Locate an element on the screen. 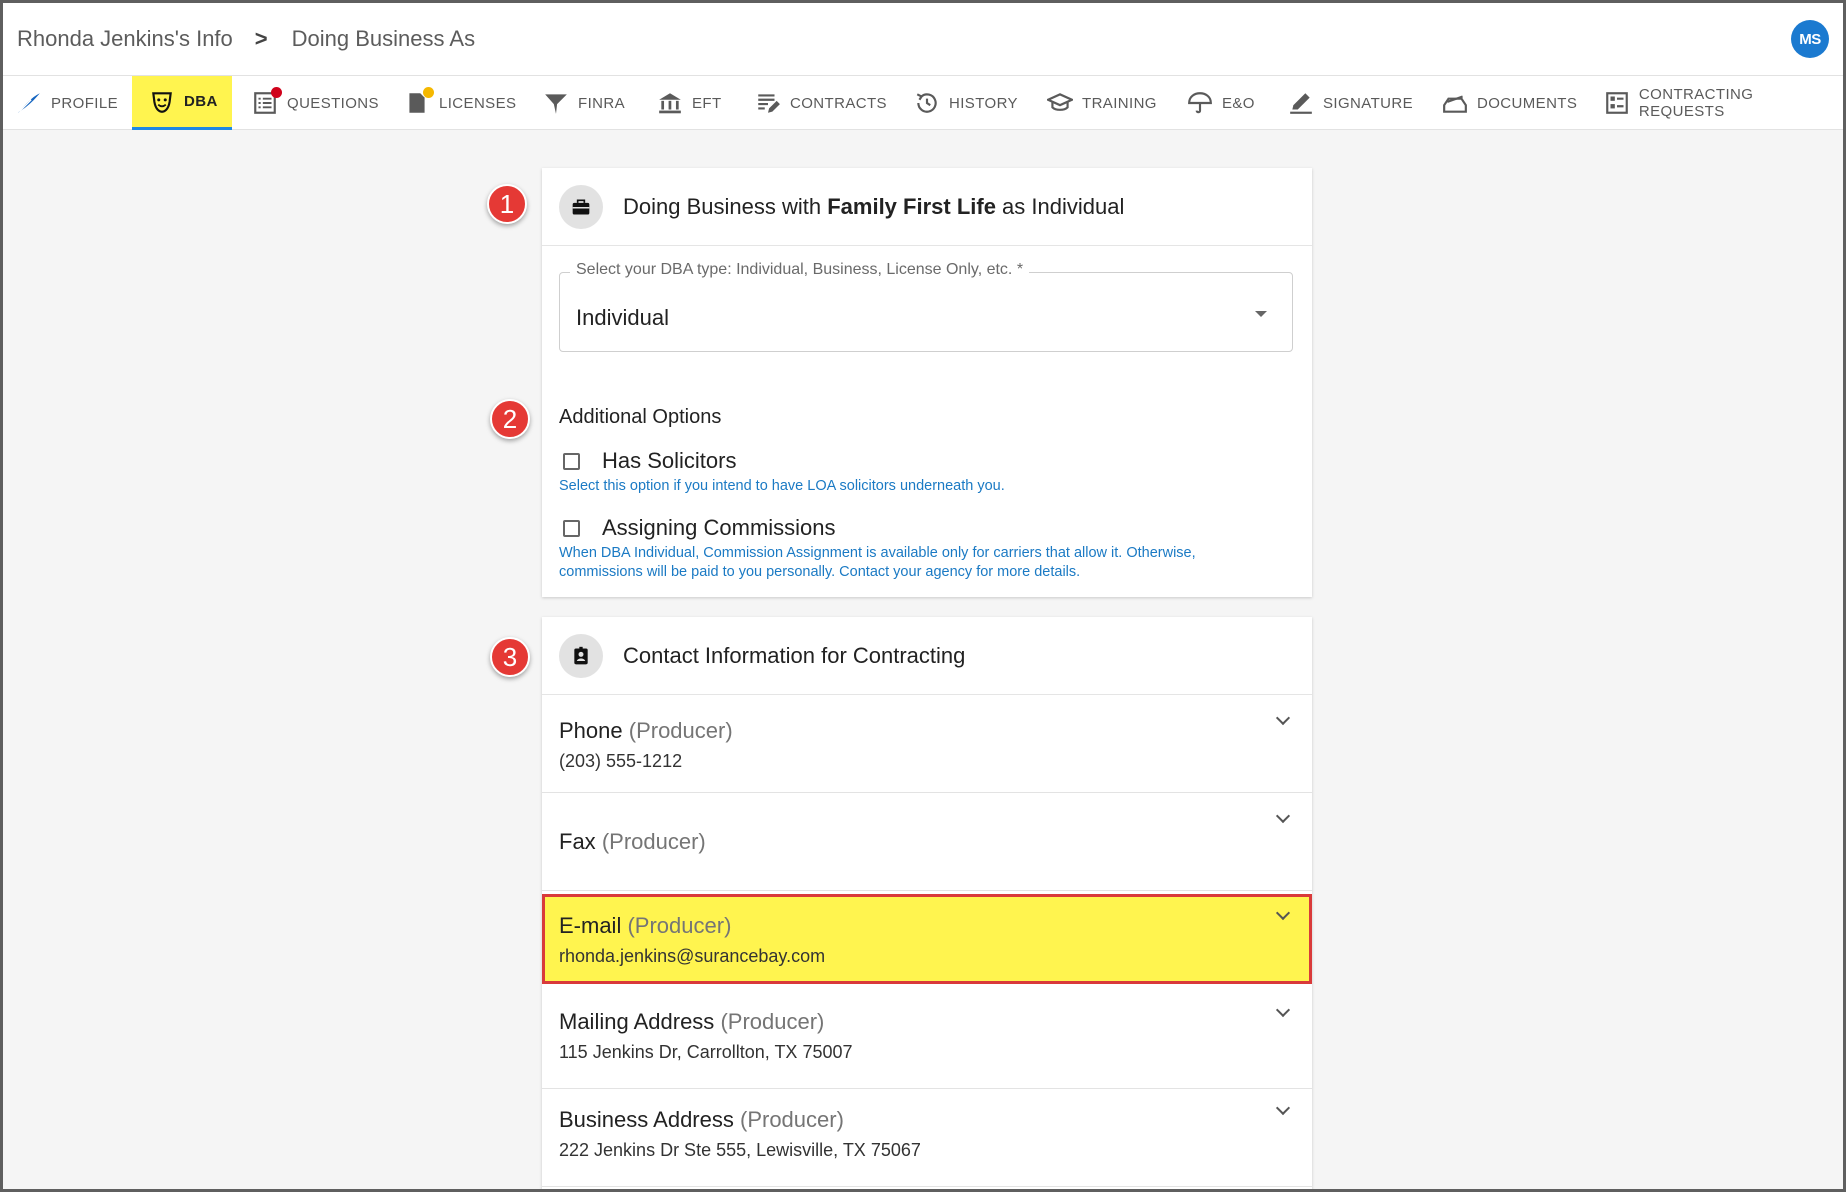  accordion-title: Phone (Producer) is located at coordinates (646, 731).